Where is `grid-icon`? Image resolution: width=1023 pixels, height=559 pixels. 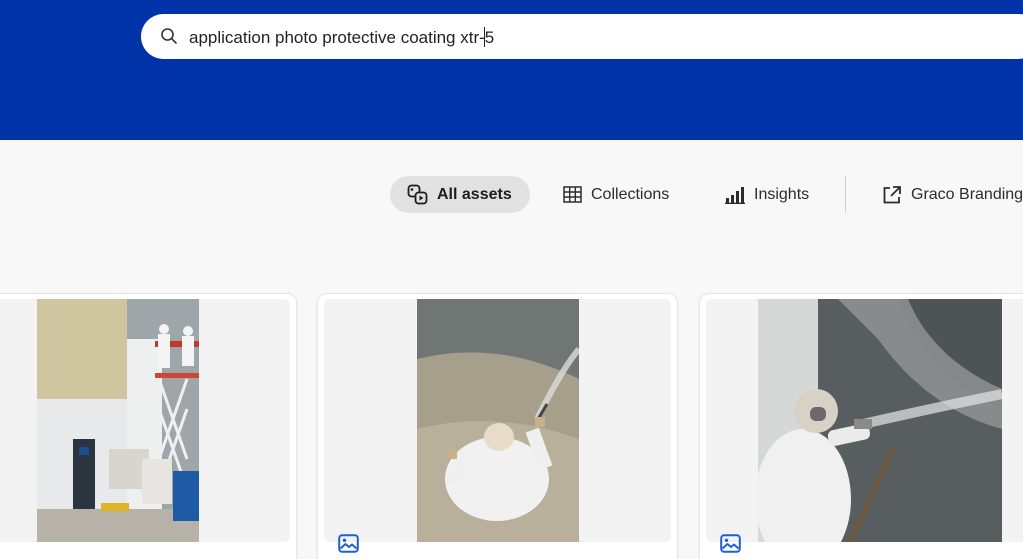
grid-icon is located at coordinates (572, 194).